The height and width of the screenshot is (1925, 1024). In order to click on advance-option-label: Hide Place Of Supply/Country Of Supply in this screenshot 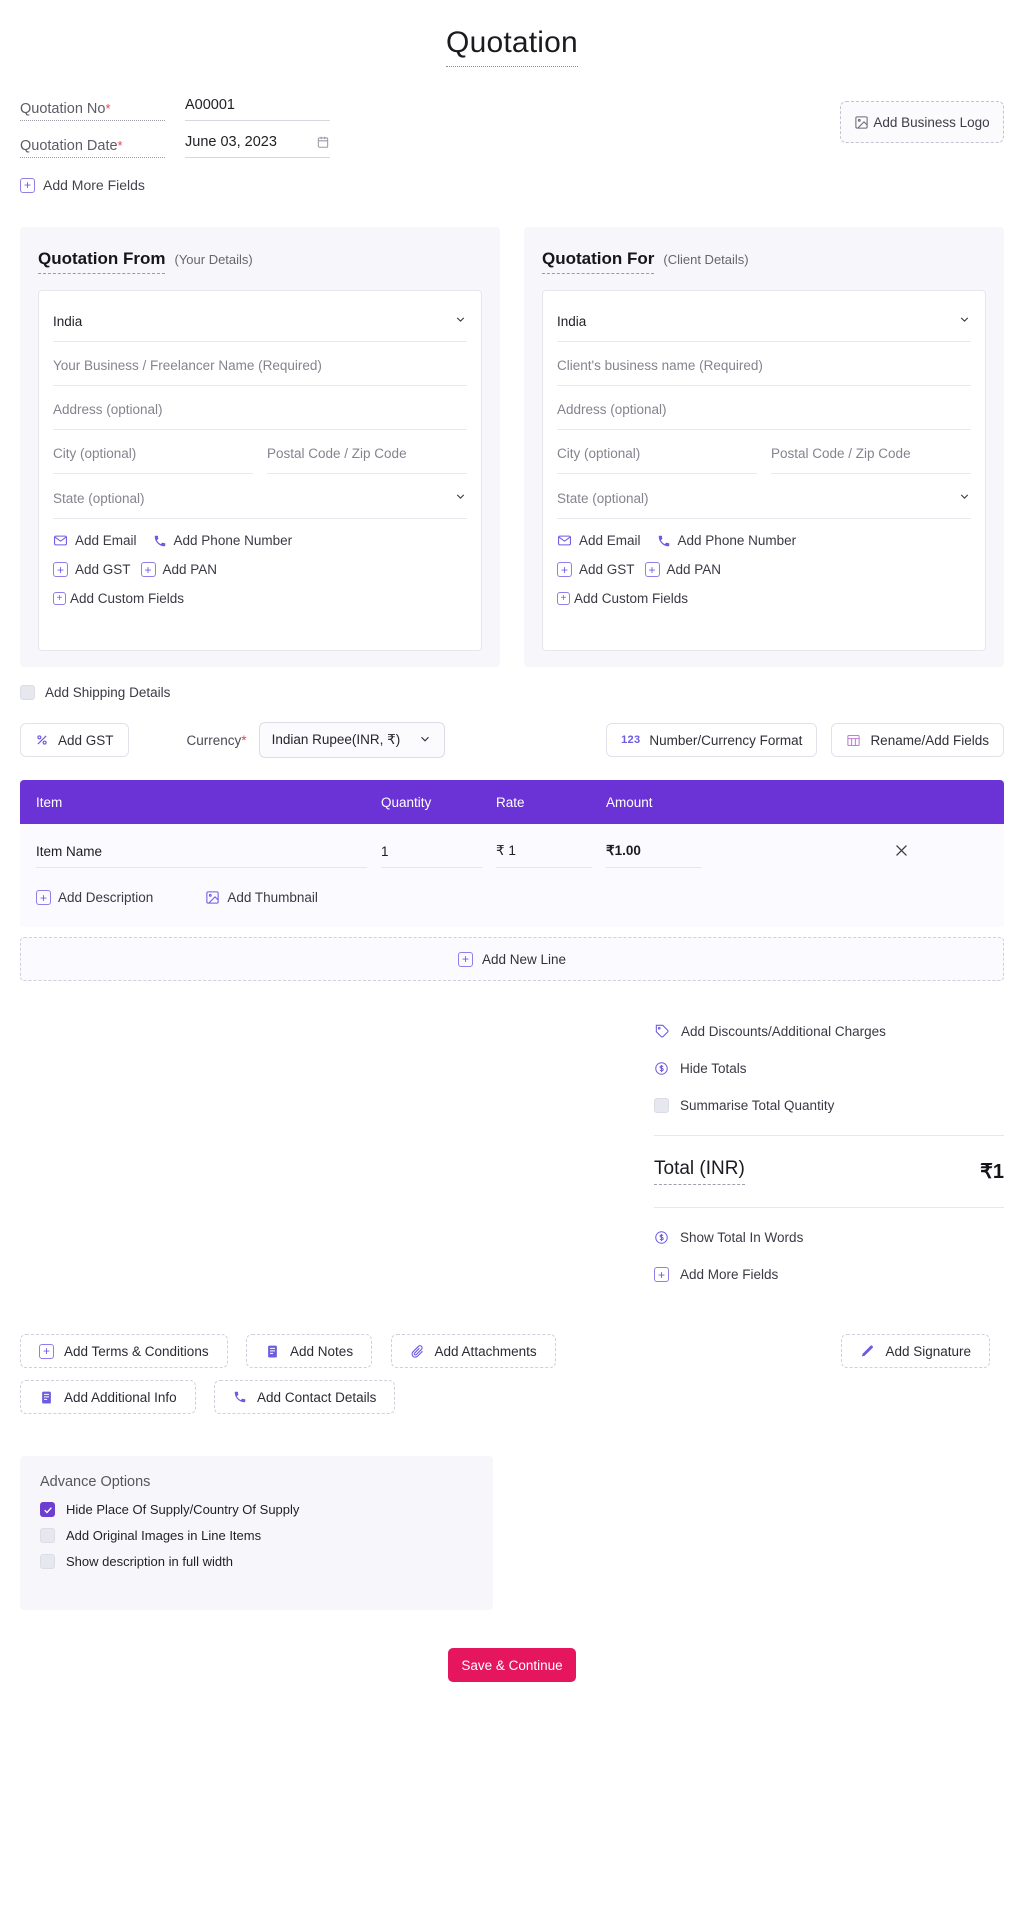, I will do `click(183, 1509)`.